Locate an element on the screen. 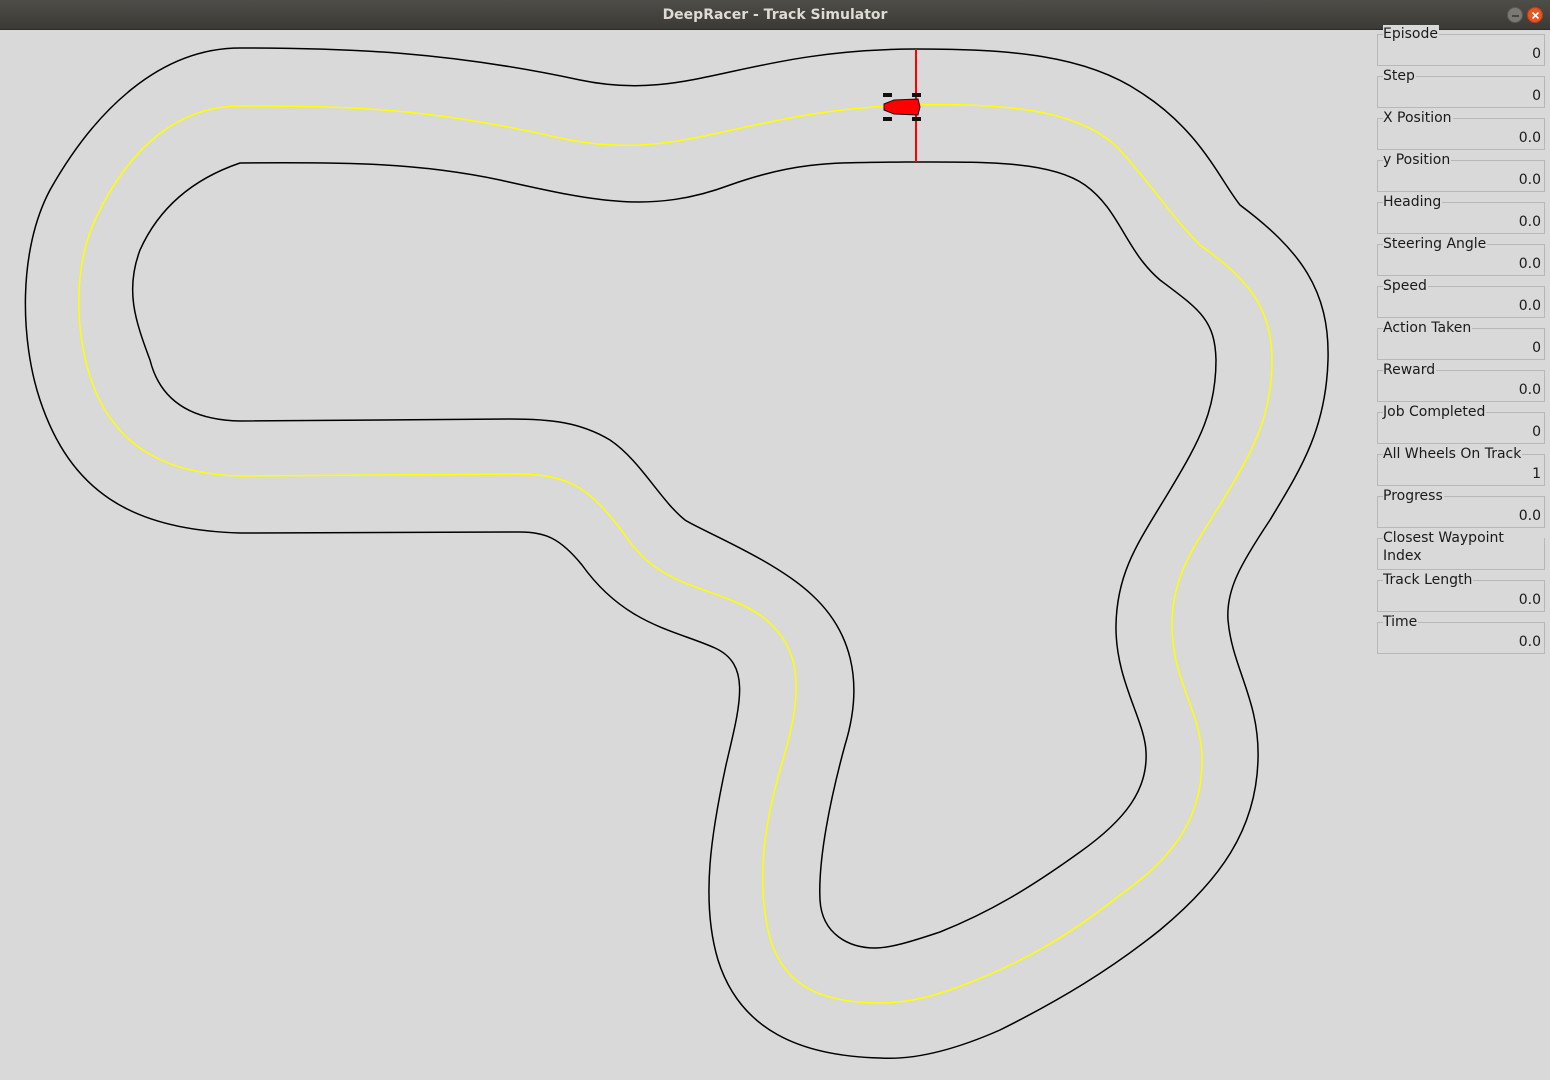 The width and height of the screenshot is (1550, 1080). minimize-button is located at coordinates (1515, 15).